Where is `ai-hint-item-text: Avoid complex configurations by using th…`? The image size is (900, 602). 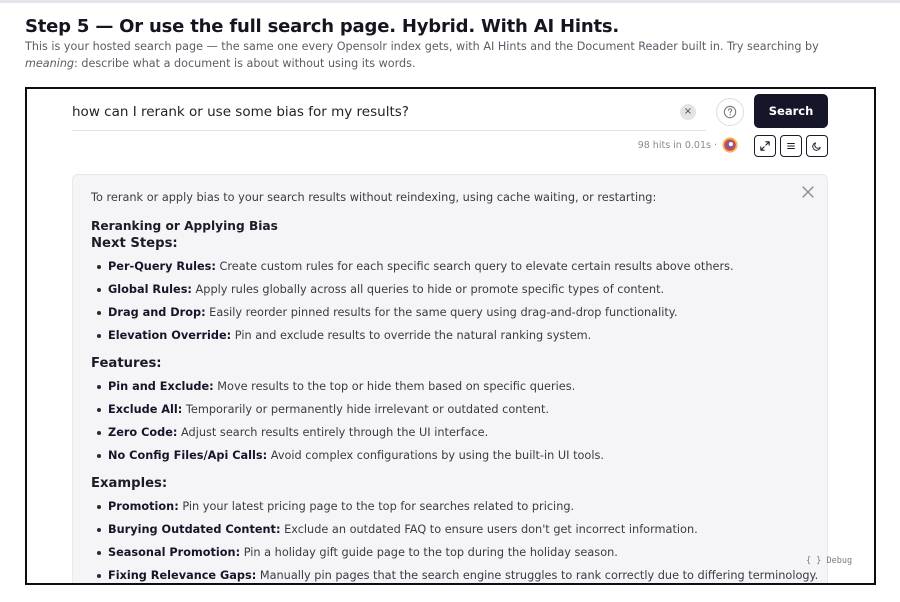
ai-hint-item-text: Avoid complex configurations by using th… is located at coordinates (435, 455).